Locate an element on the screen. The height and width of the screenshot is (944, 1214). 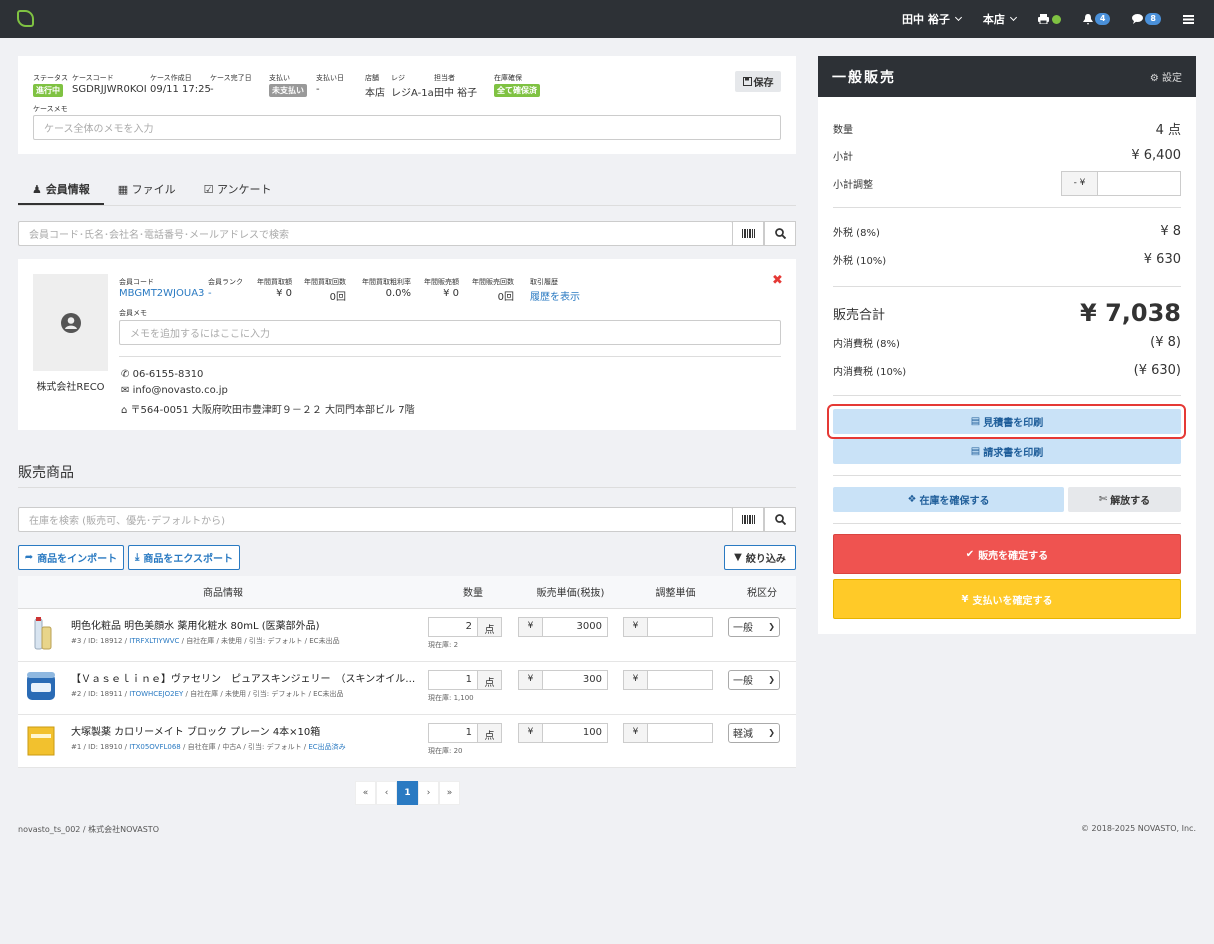
annual-buy-amount: 年間買取額 ¥ 0 is located at coordinates (270, 288).